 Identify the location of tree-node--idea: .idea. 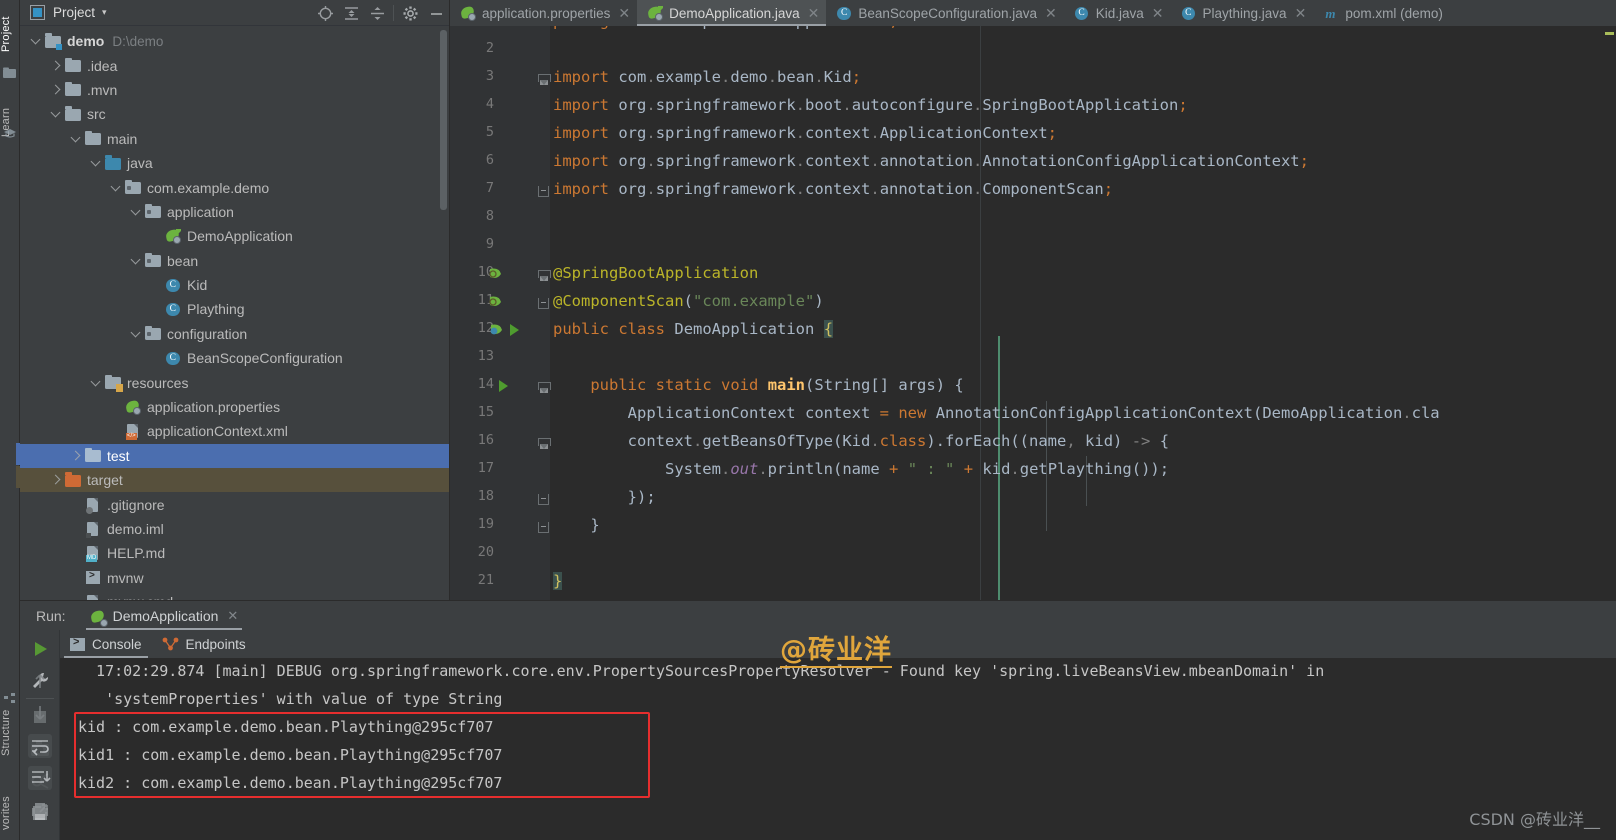
(234, 65).